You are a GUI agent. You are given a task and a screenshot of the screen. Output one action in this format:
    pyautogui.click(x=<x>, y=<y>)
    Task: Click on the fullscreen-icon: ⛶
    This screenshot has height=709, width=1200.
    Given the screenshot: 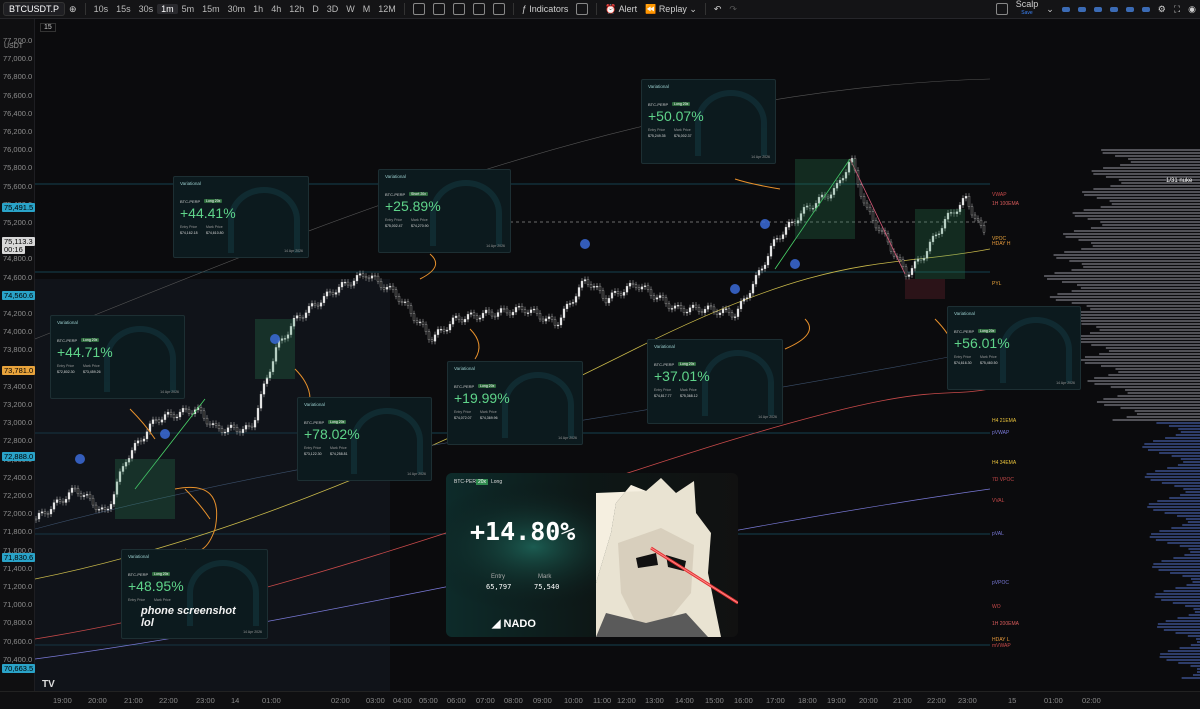 What is the action you would take?
    pyautogui.click(x=1177, y=9)
    